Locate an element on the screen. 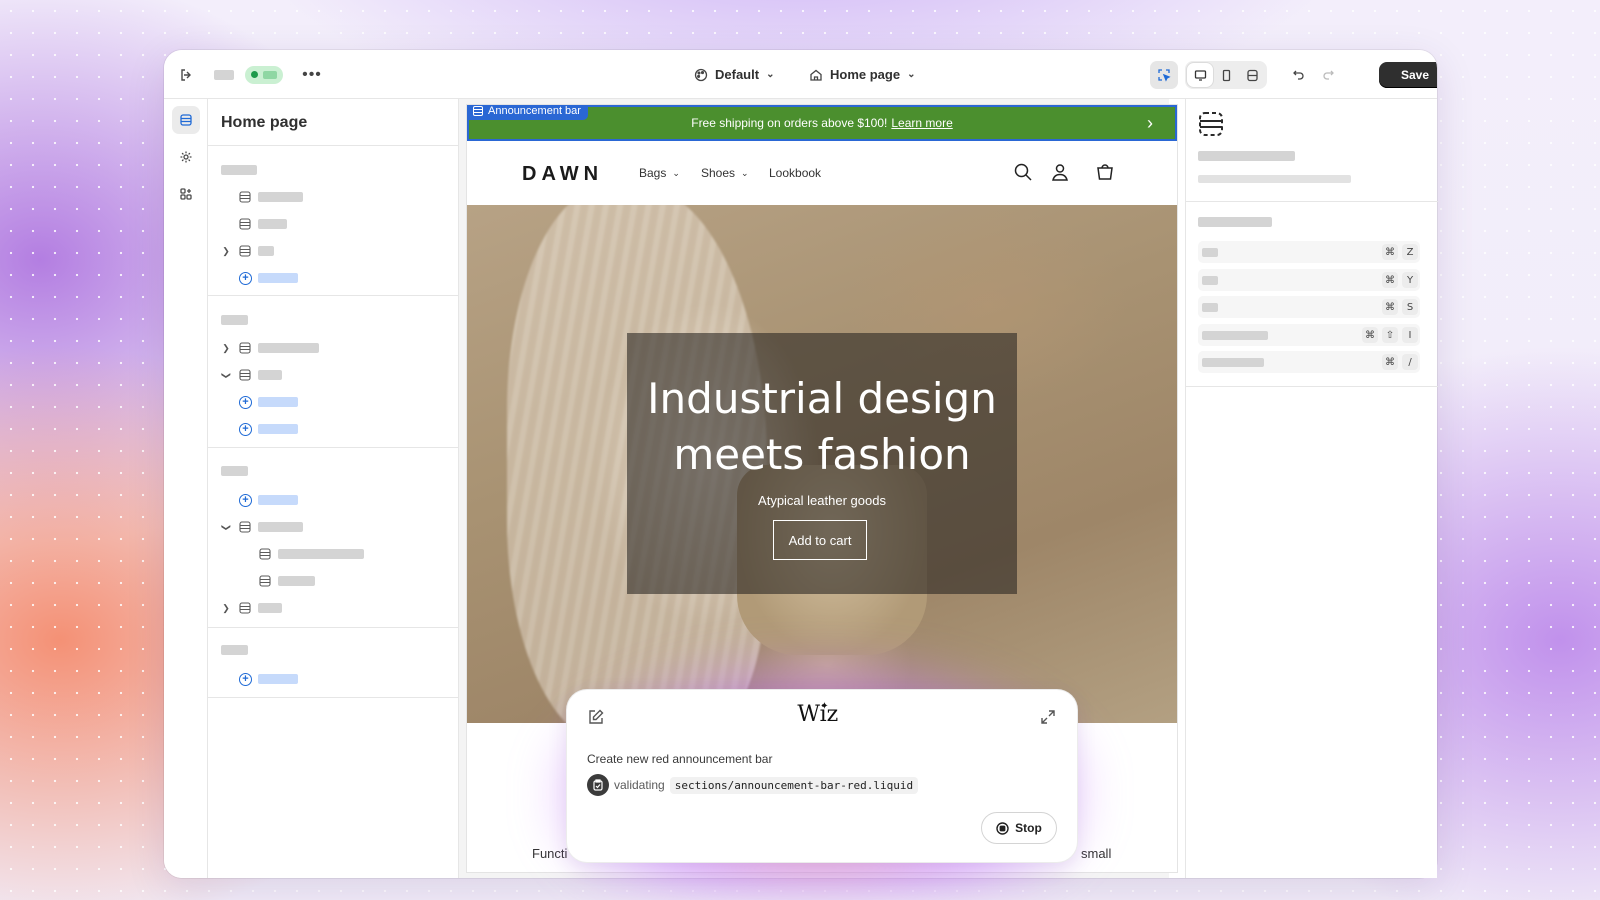 The width and height of the screenshot is (1600, 900). search-icon is located at coordinates (1023, 172).